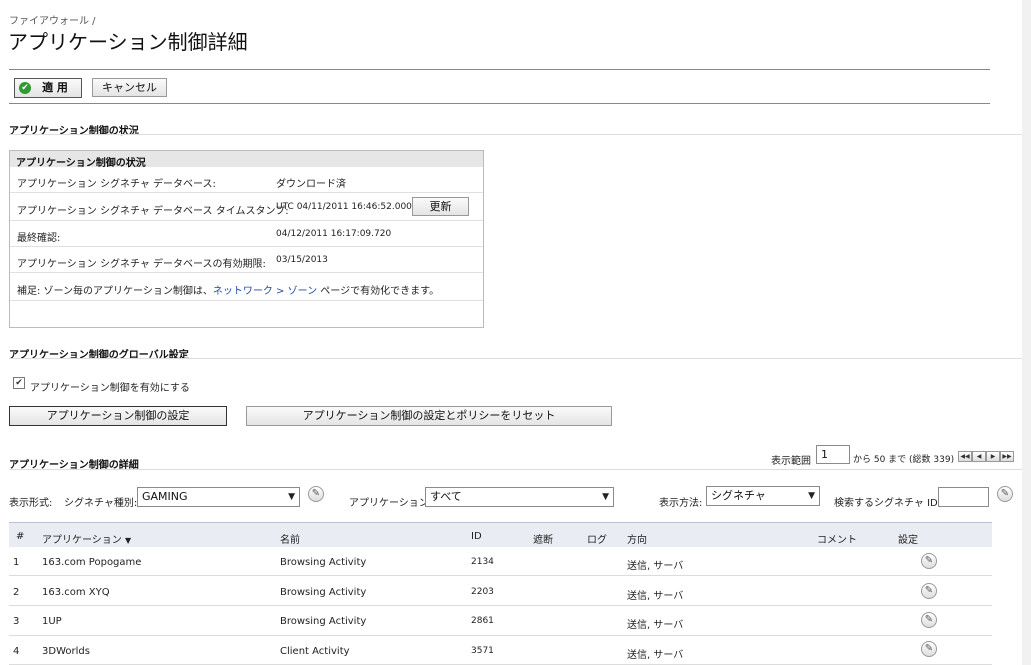 This screenshot has width=1031, height=665. What do you see at coordinates (91, 562) in the screenshot?
I see `table-row-app-link: 163.com Popogame` at bounding box center [91, 562].